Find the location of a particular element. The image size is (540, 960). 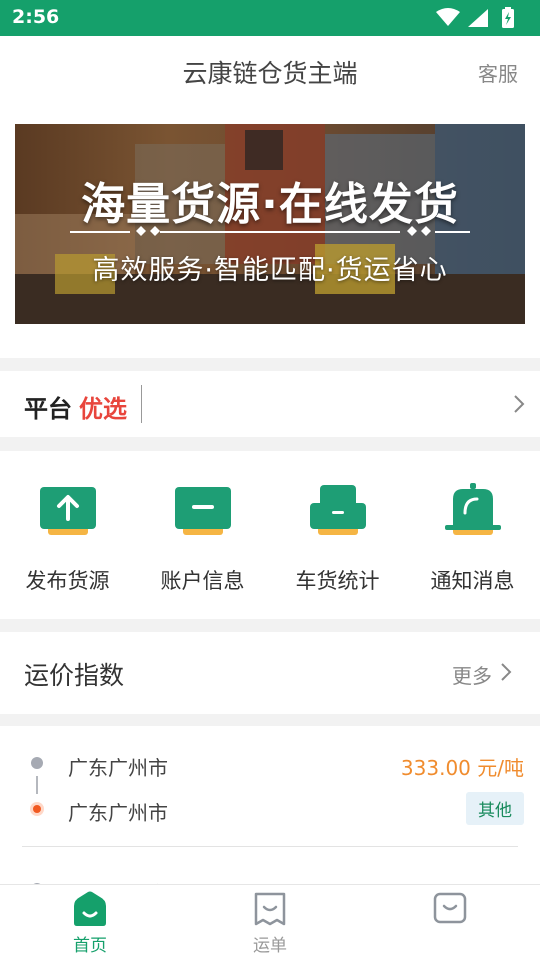

destination-dot-icon is located at coordinates (37, 809).